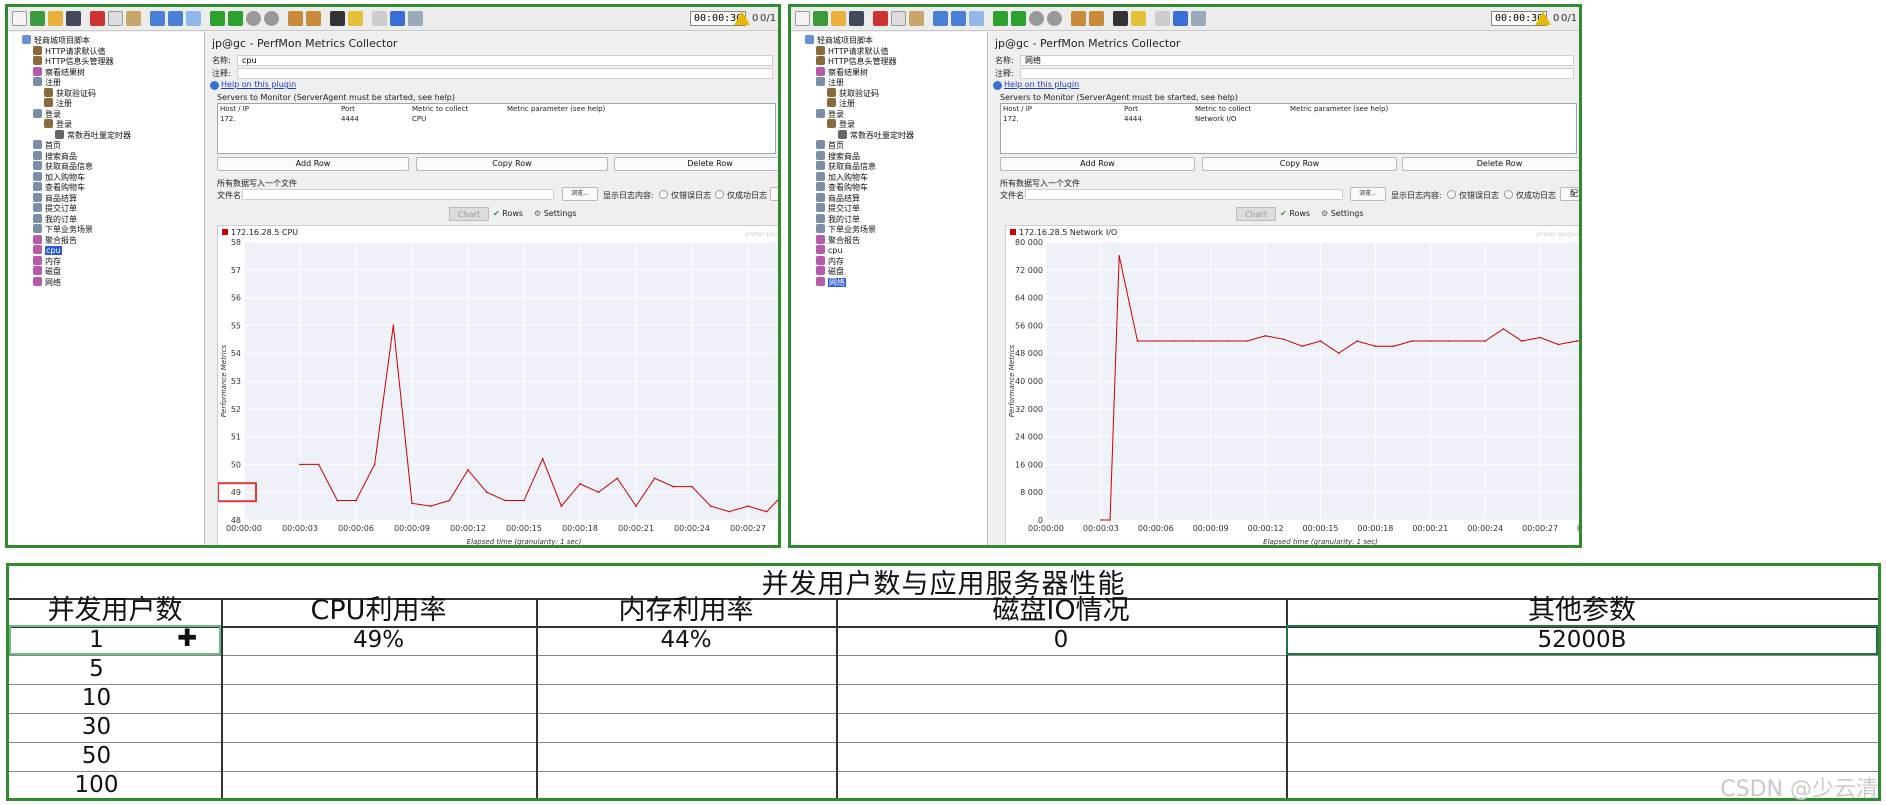 This screenshot has height=805, width=1886. I want to click on delete-row-button: Delete Row, so click(1490, 164).